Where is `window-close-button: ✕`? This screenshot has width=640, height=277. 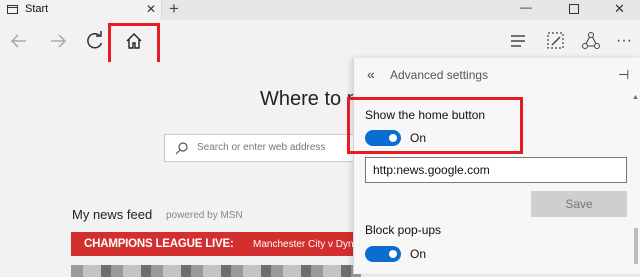
window-close-button: ✕ is located at coordinates (619, 9).